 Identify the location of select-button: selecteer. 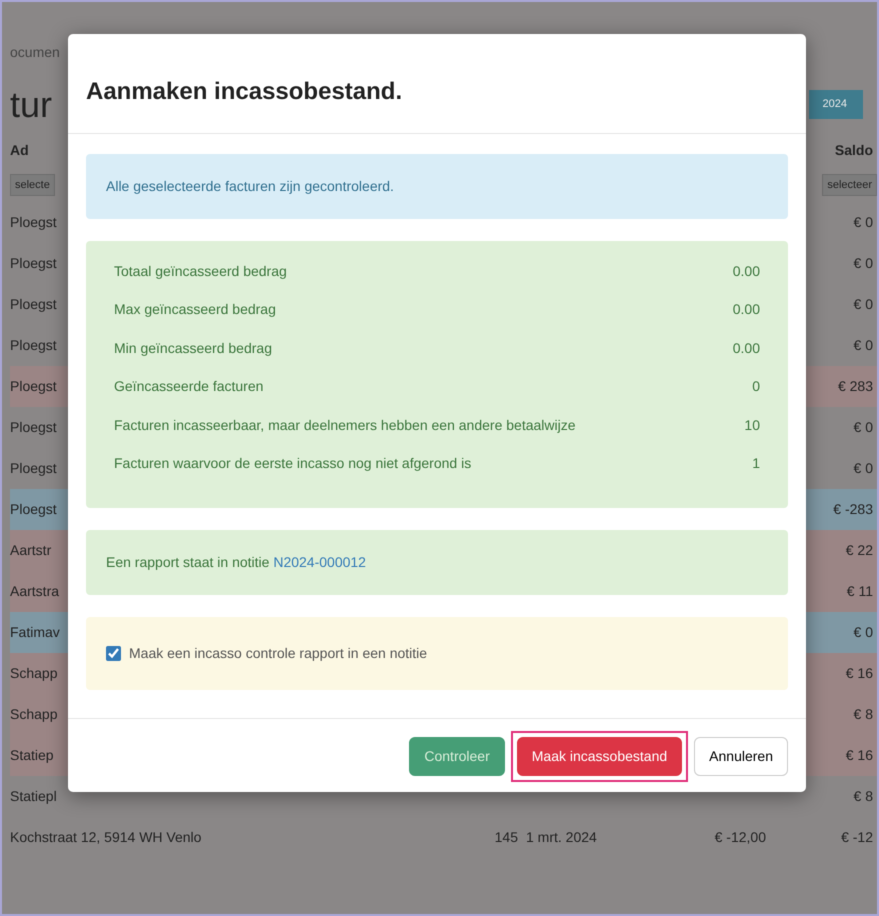
(849, 185).